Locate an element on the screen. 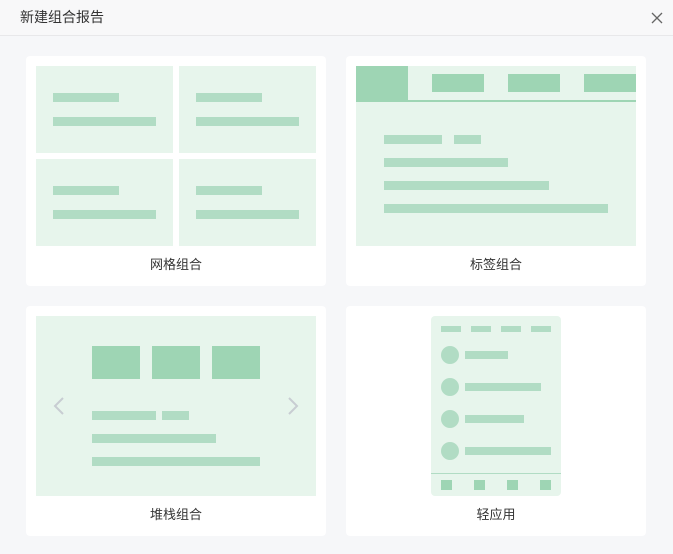 The width and height of the screenshot is (673, 554). light-app-label: 轻应用 is located at coordinates (496, 515).